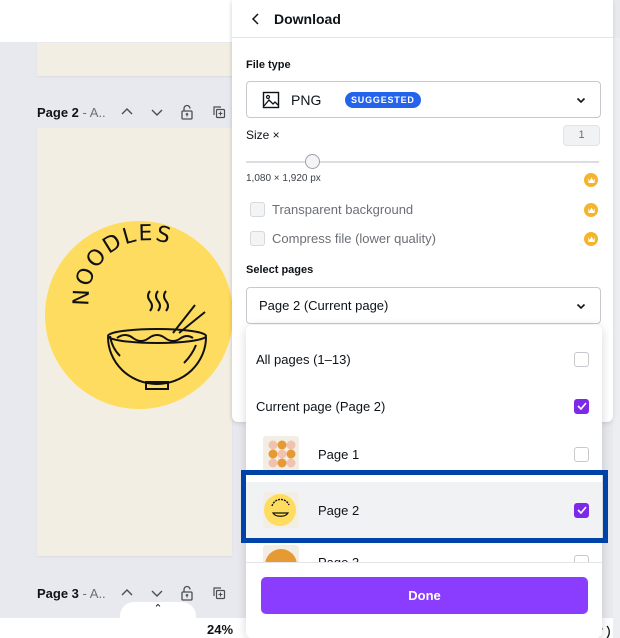 This screenshot has height=638, width=620. Describe the element at coordinates (339, 510) in the screenshot. I see `page-2-label: Page 2` at that location.